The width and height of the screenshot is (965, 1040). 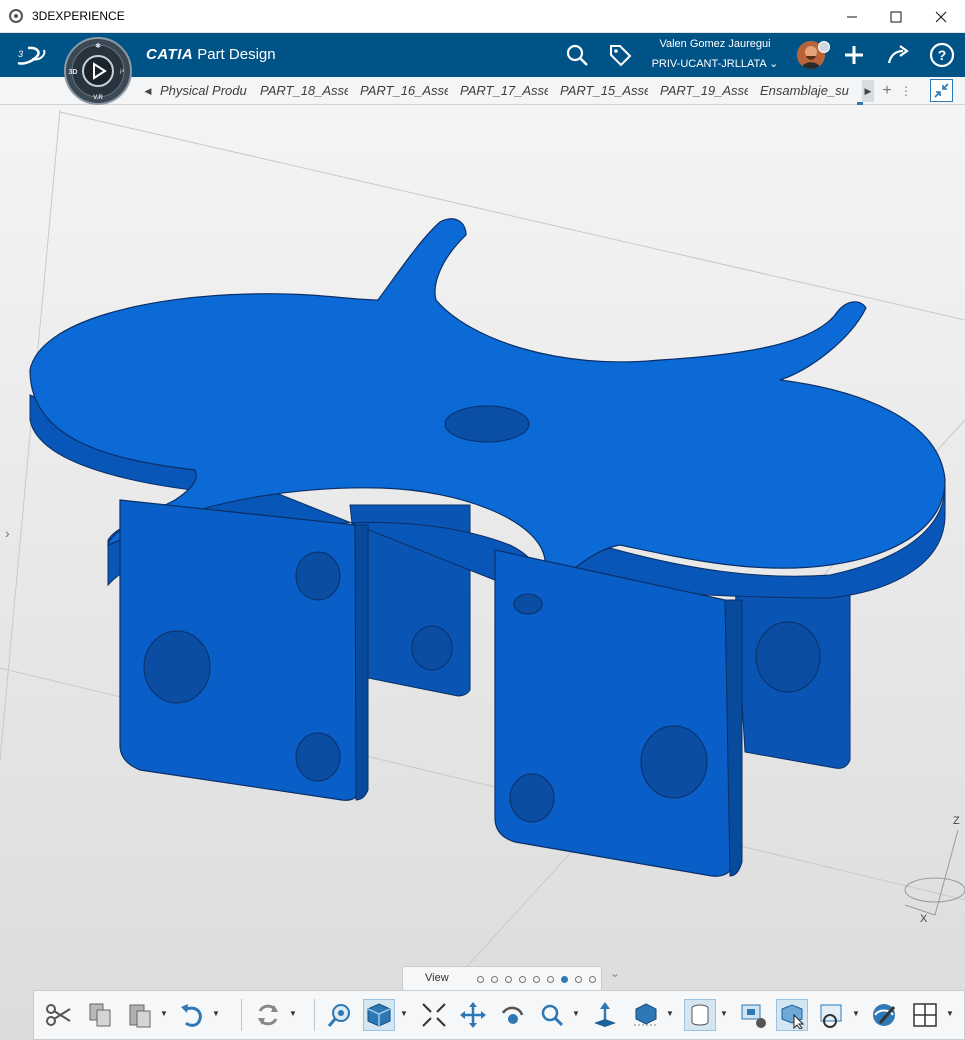 I want to click on copy-icon, so click(x=100, y=1015).